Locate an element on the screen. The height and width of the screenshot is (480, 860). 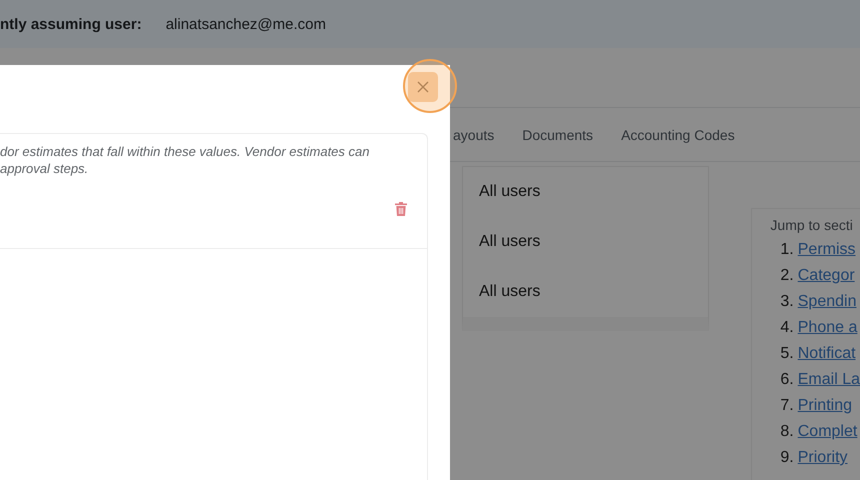
section-link: Categor is located at coordinates (826, 276).